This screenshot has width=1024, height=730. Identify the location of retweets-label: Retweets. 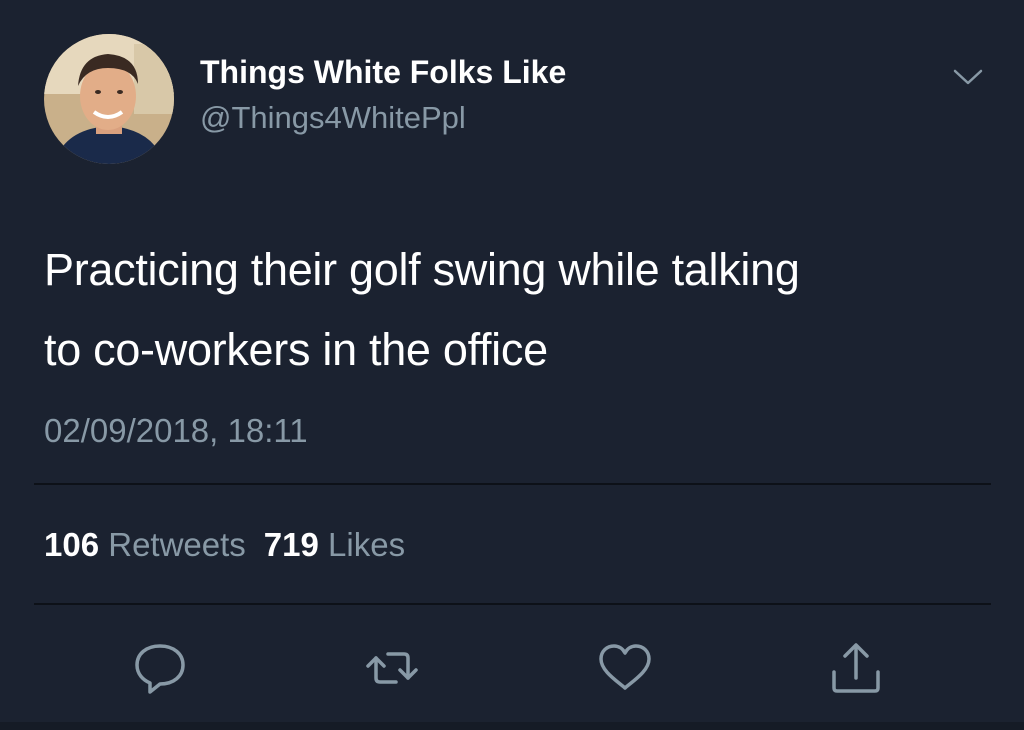
(177, 544).